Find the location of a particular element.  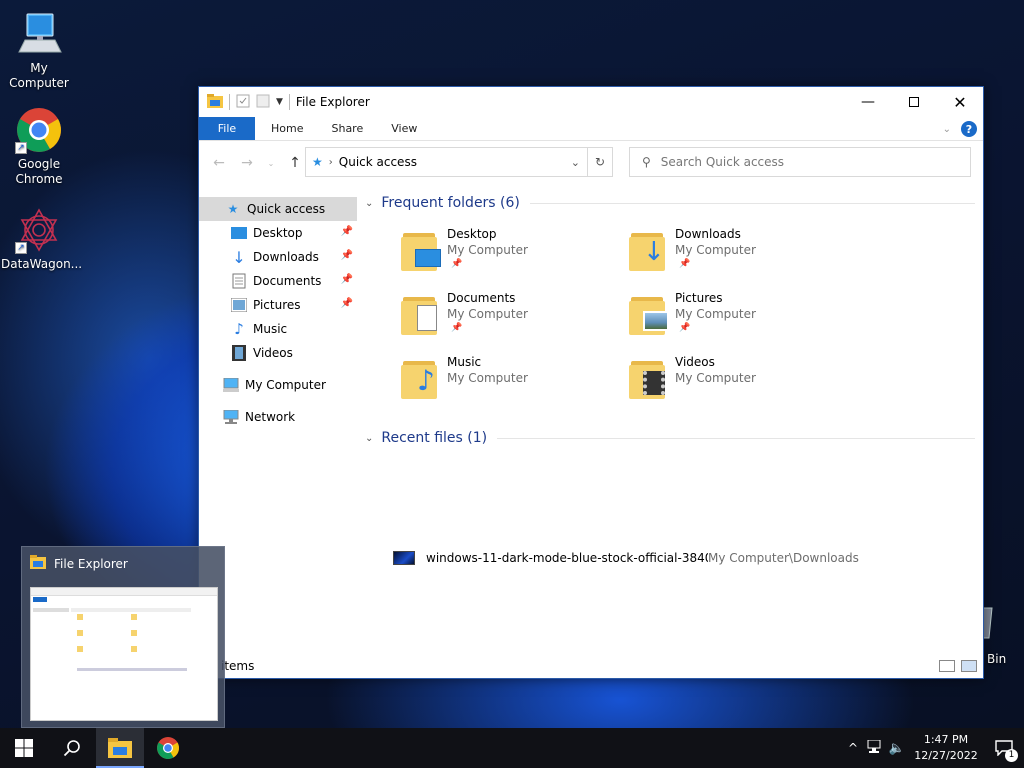

preview-title-bar: File Explorer is located at coordinates (79, 563).